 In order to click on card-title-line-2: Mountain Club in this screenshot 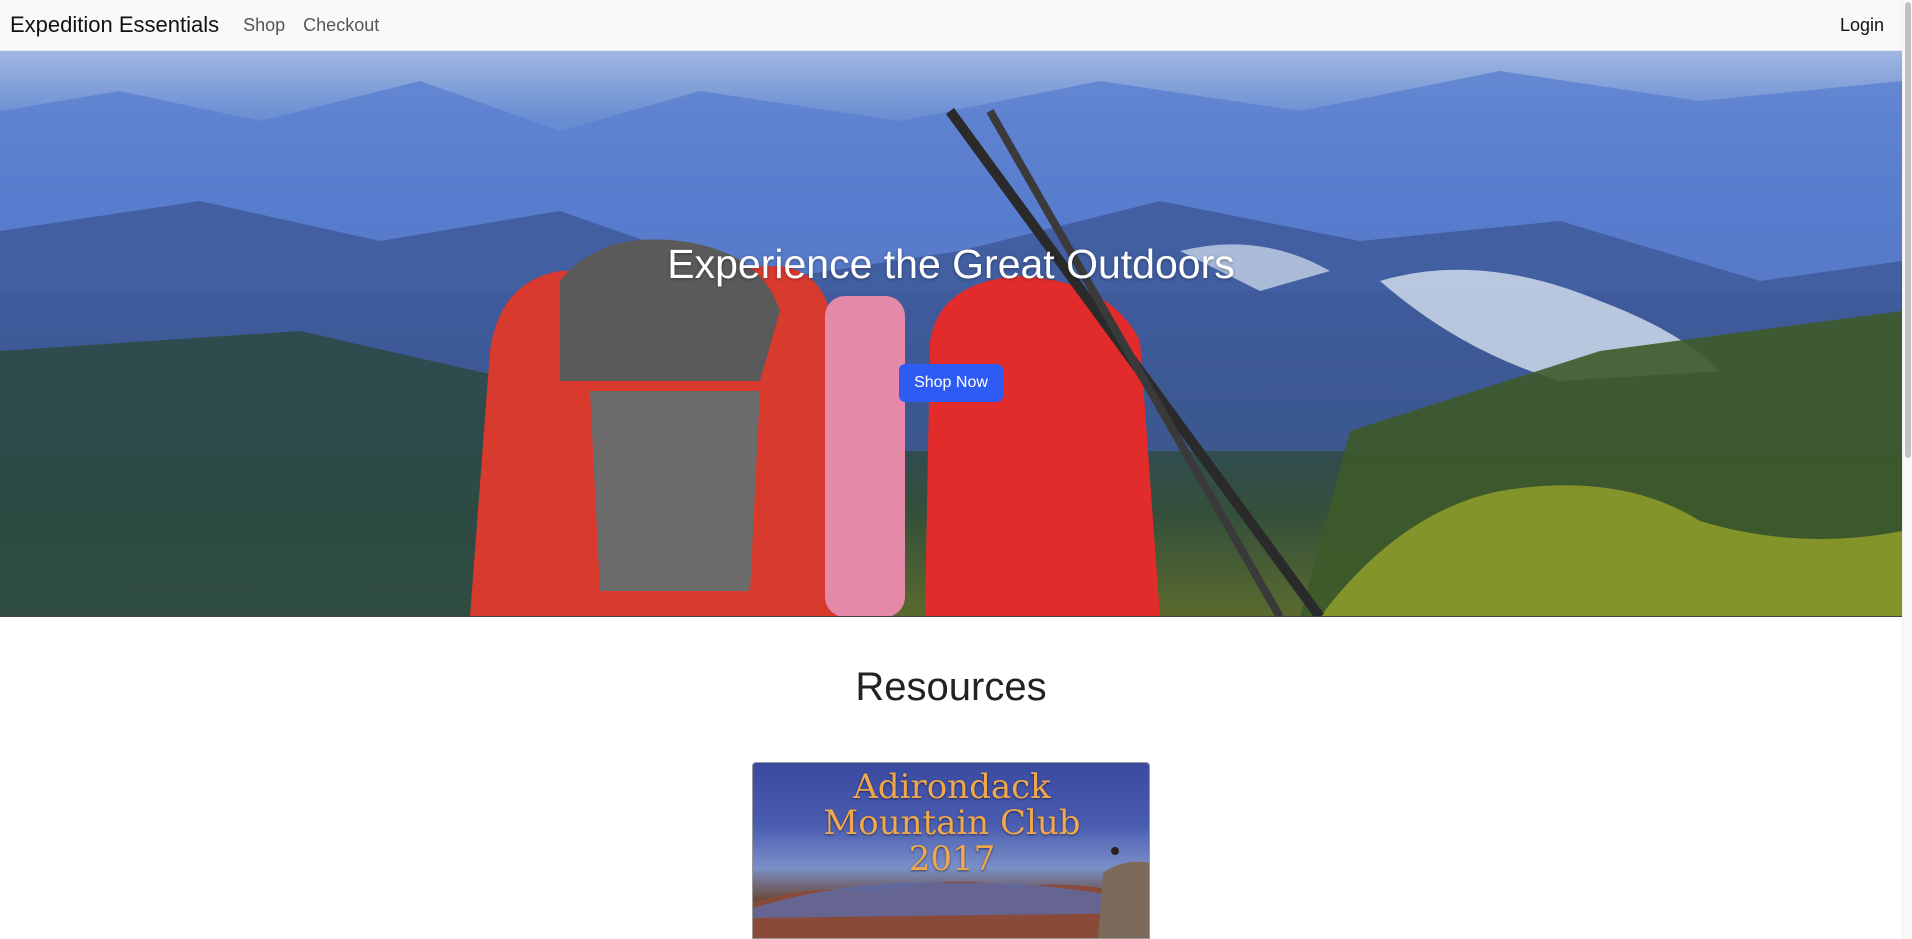, I will do `click(952, 823)`.